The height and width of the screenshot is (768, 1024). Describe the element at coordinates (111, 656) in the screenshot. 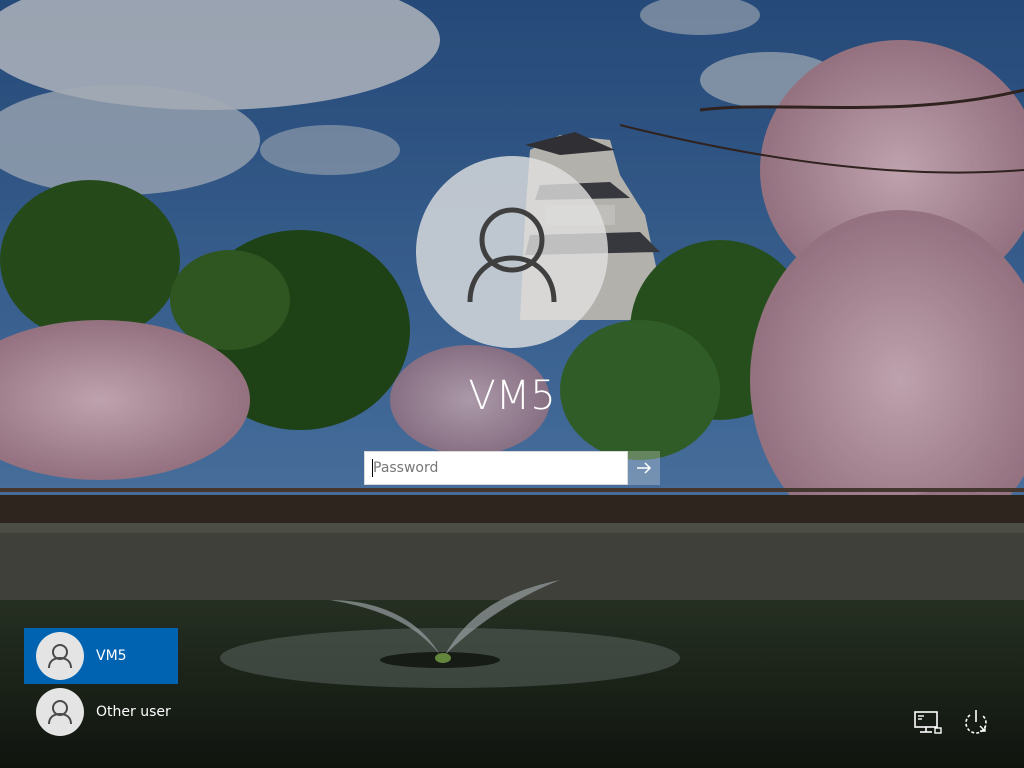

I see `user-tile-label: VM5` at that location.